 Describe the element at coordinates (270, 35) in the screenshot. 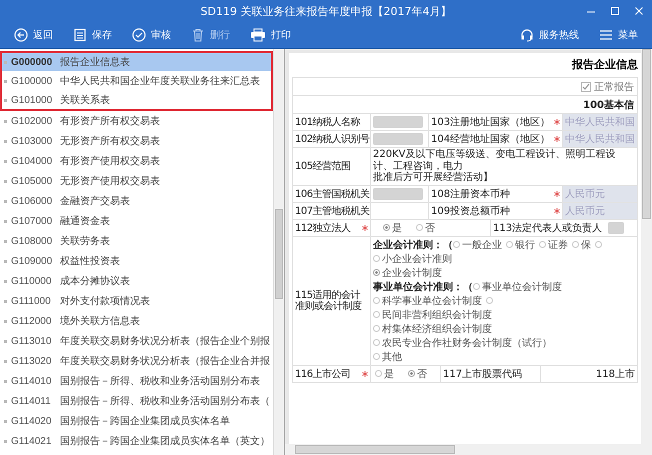

I see `toolbar-button: 打印` at that location.